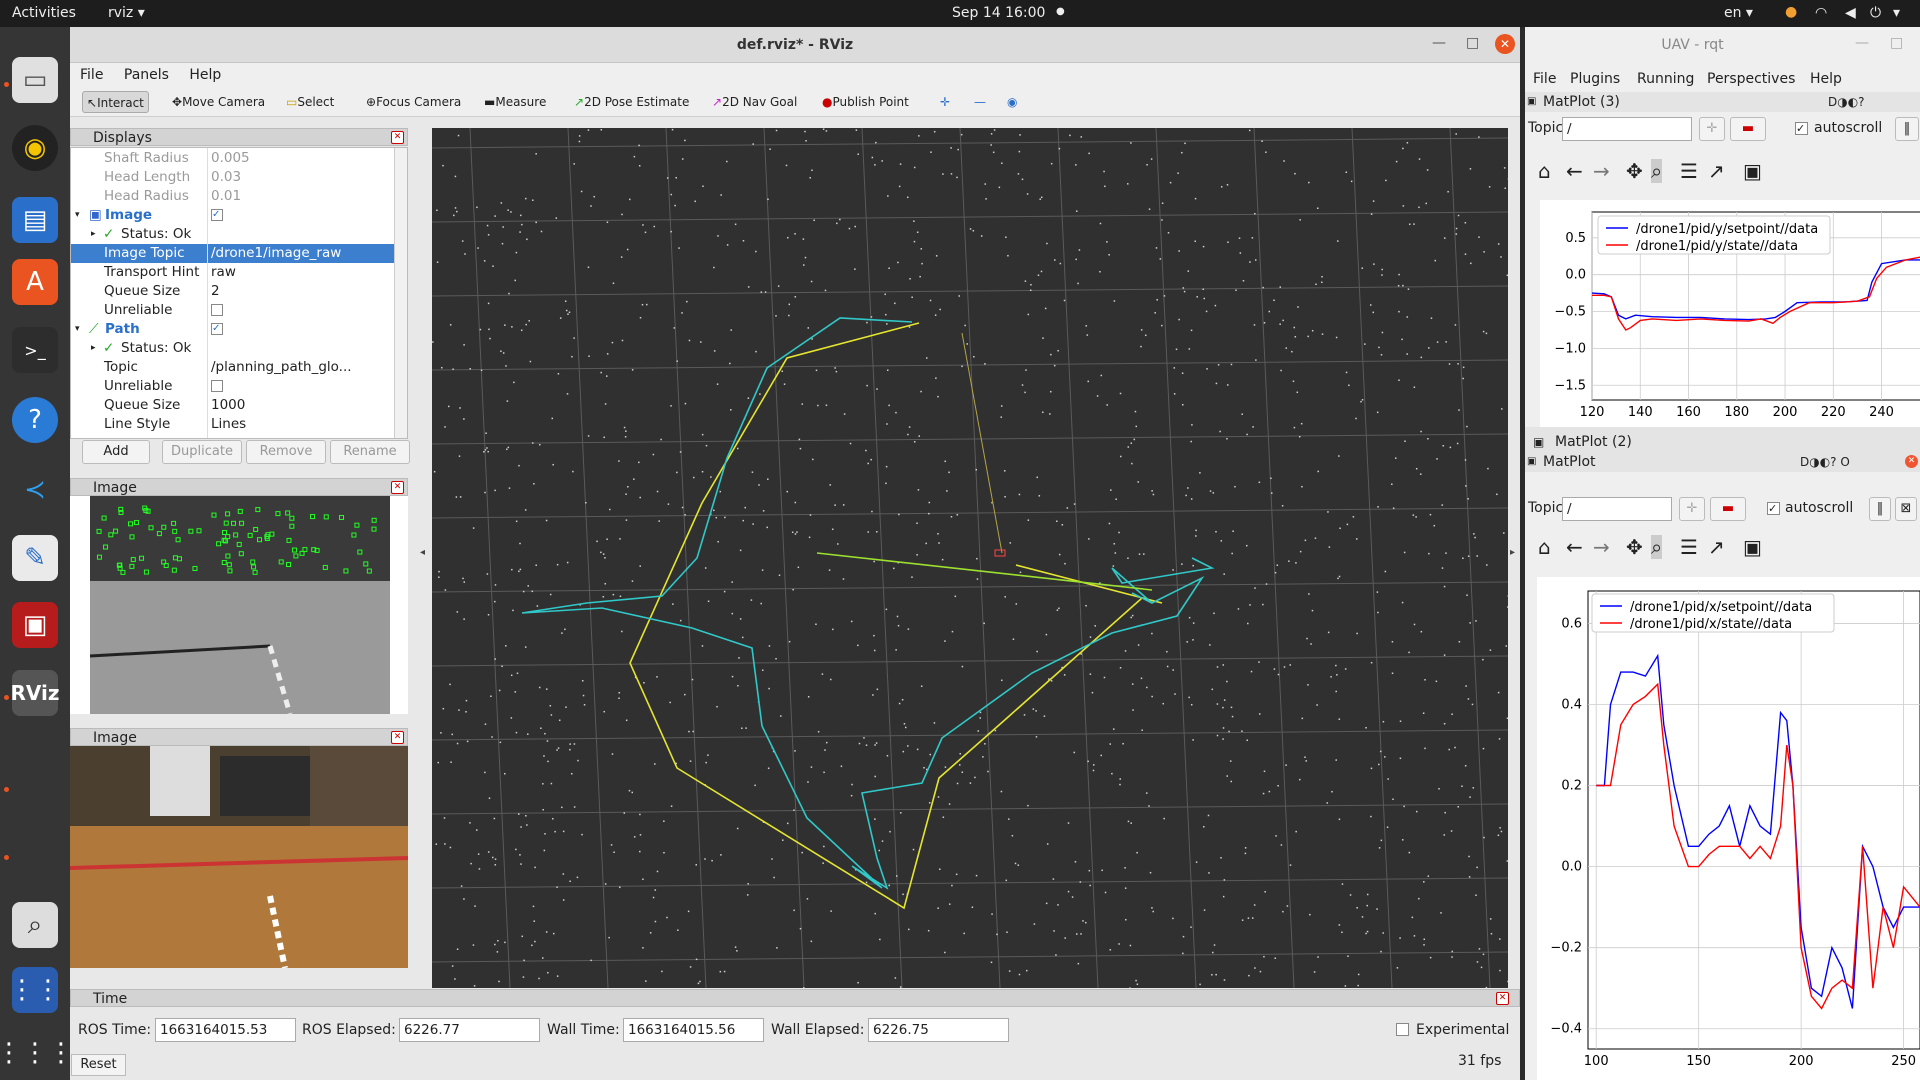 The height and width of the screenshot is (1080, 1920). I want to click on display-property-row: Line Style Lines, so click(232, 424).